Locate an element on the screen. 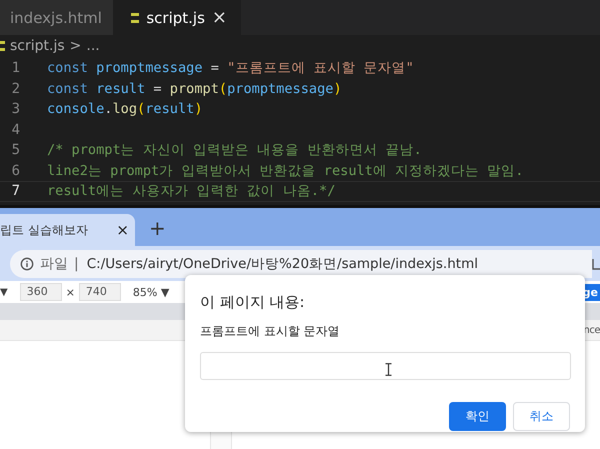 This screenshot has height=449, width=600. editor-tab: script.js × is located at coordinates (177, 17).